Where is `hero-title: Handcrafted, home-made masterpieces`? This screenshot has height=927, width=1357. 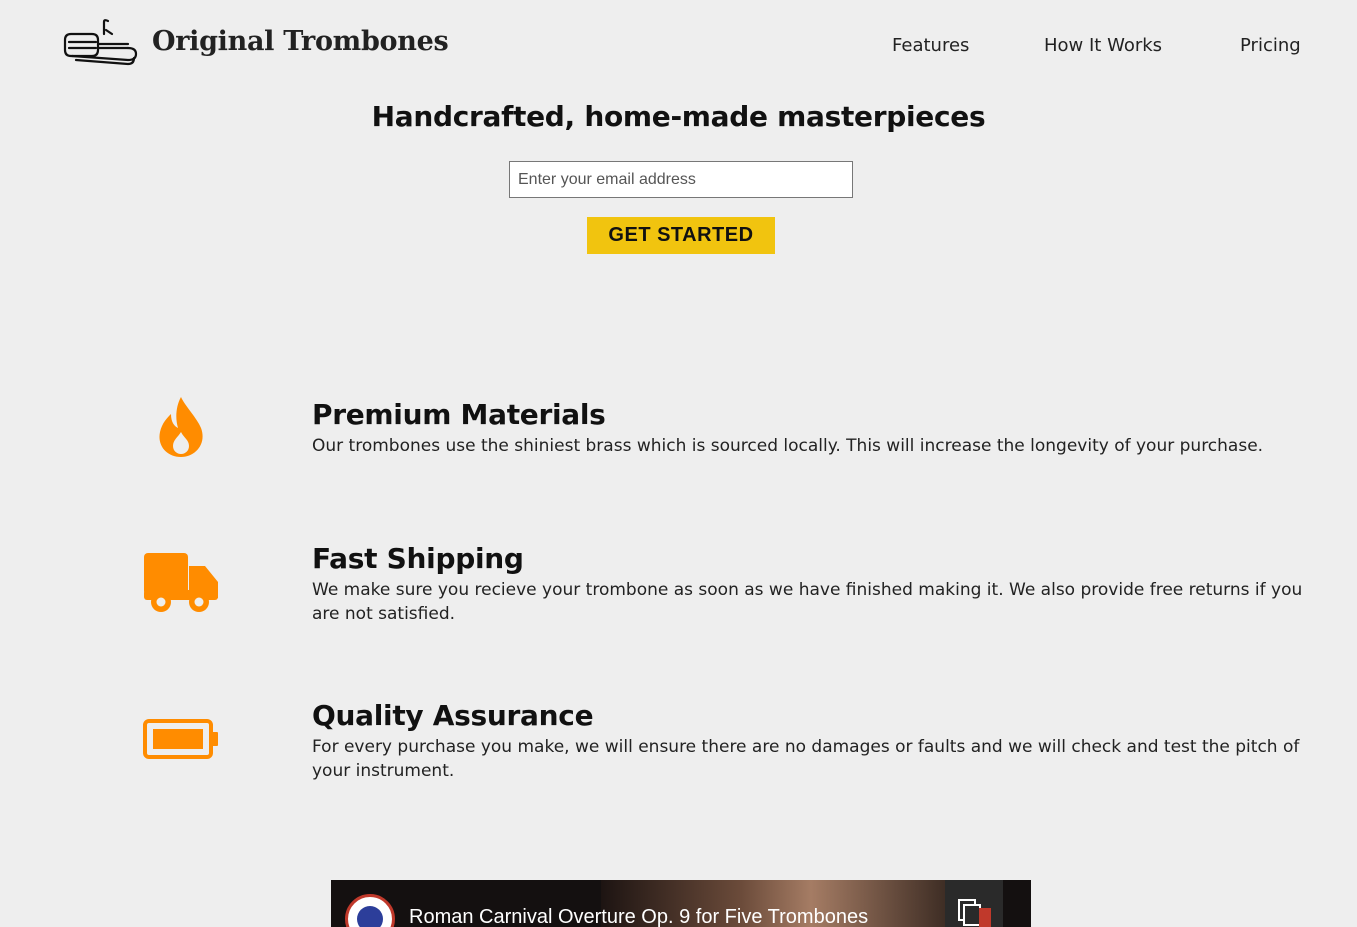 hero-title: Handcrafted, home-made masterpieces is located at coordinates (678, 116).